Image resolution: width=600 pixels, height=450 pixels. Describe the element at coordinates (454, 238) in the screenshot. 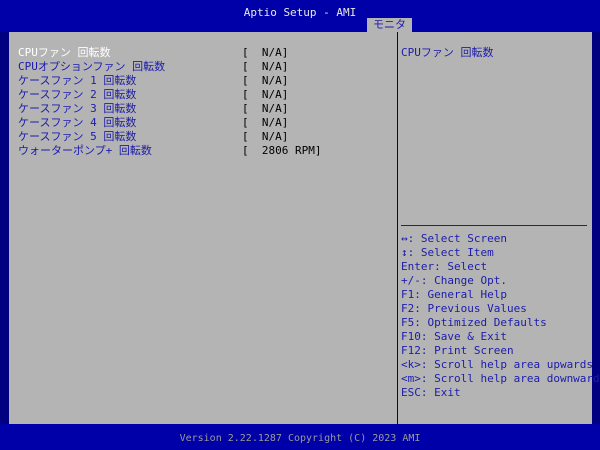

I see `key-hint: ↔: Select Screen` at that location.